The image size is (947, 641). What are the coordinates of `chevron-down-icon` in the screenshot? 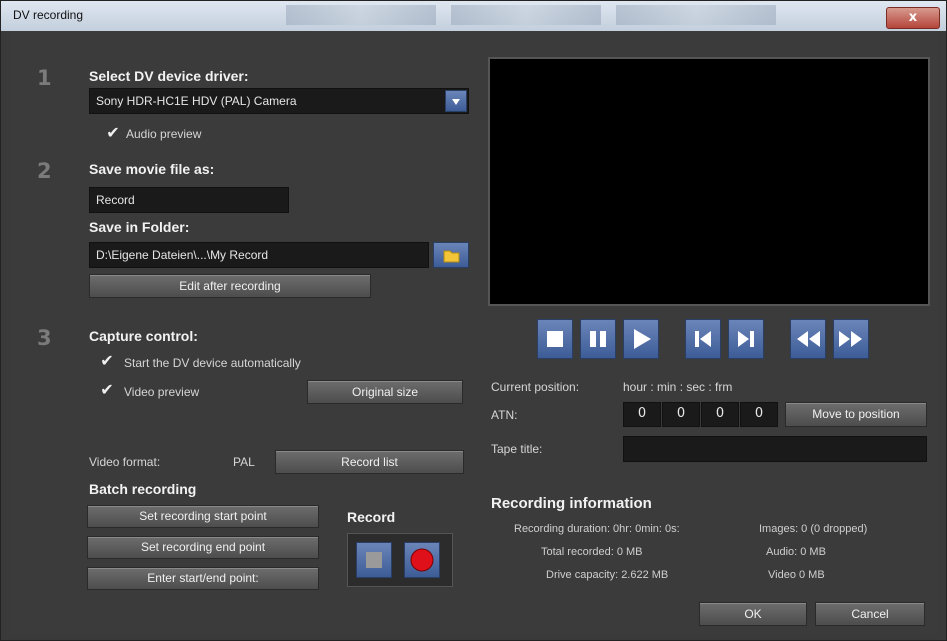 It's located at (456, 102).